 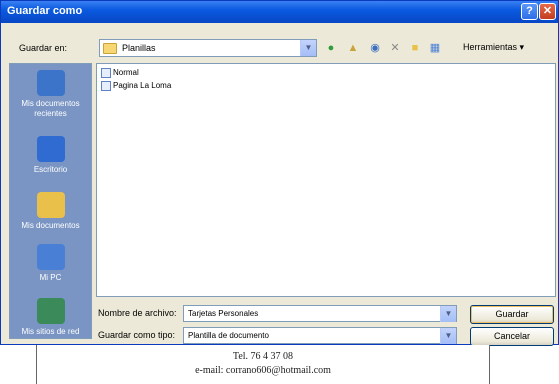 I want to click on place-label: Escritorio, so click(x=50, y=169).